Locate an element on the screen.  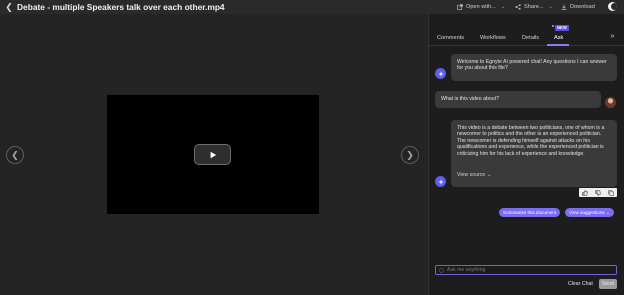
double-chevron-right-icon: » is located at coordinates (612, 36).